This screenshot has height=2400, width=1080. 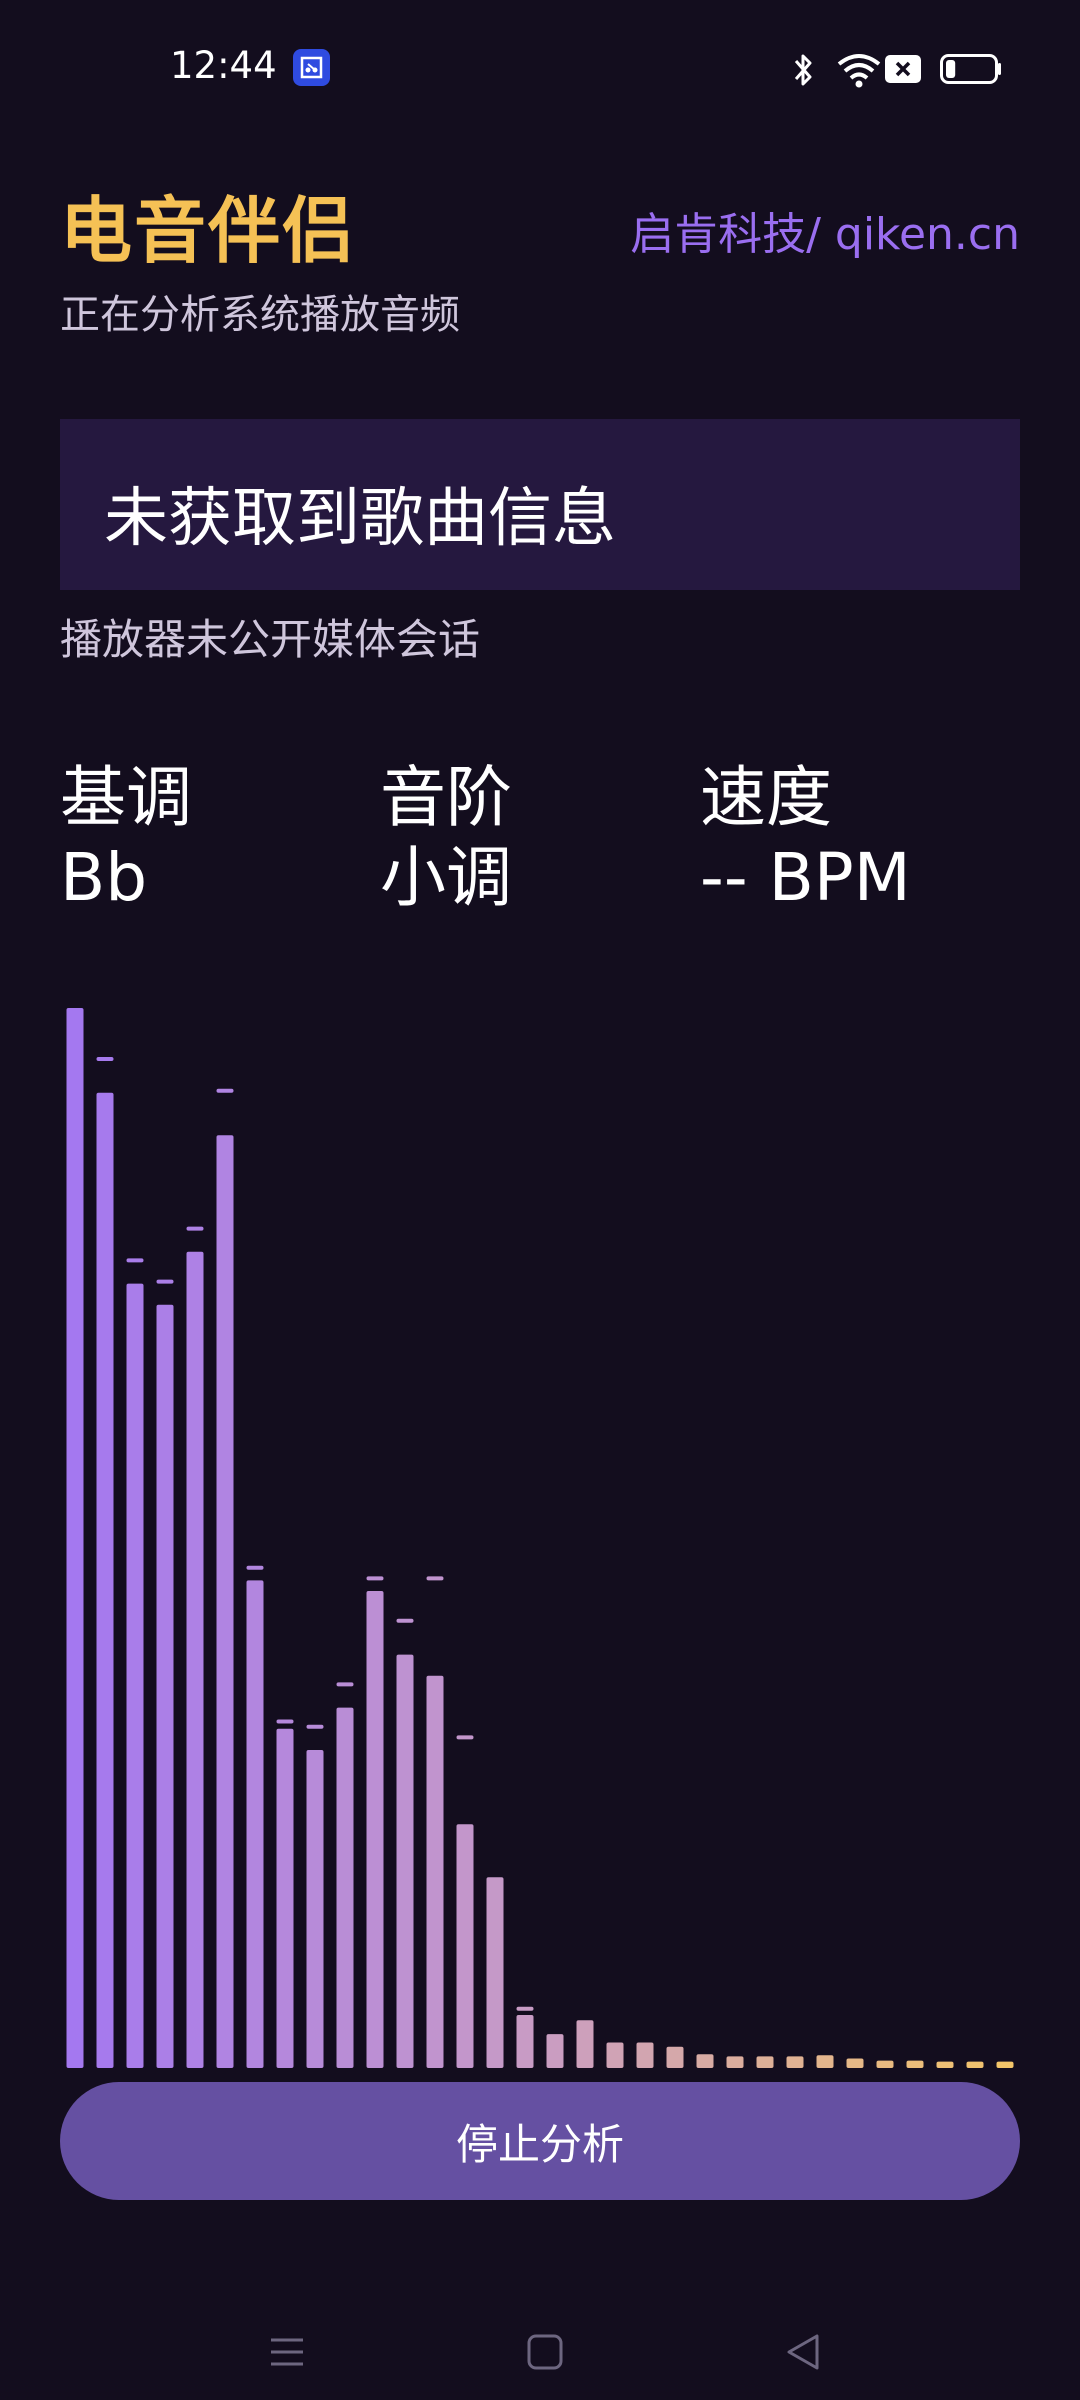 What do you see at coordinates (210, 838) in the screenshot?
I see `key-info: 基调 Bb` at bounding box center [210, 838].